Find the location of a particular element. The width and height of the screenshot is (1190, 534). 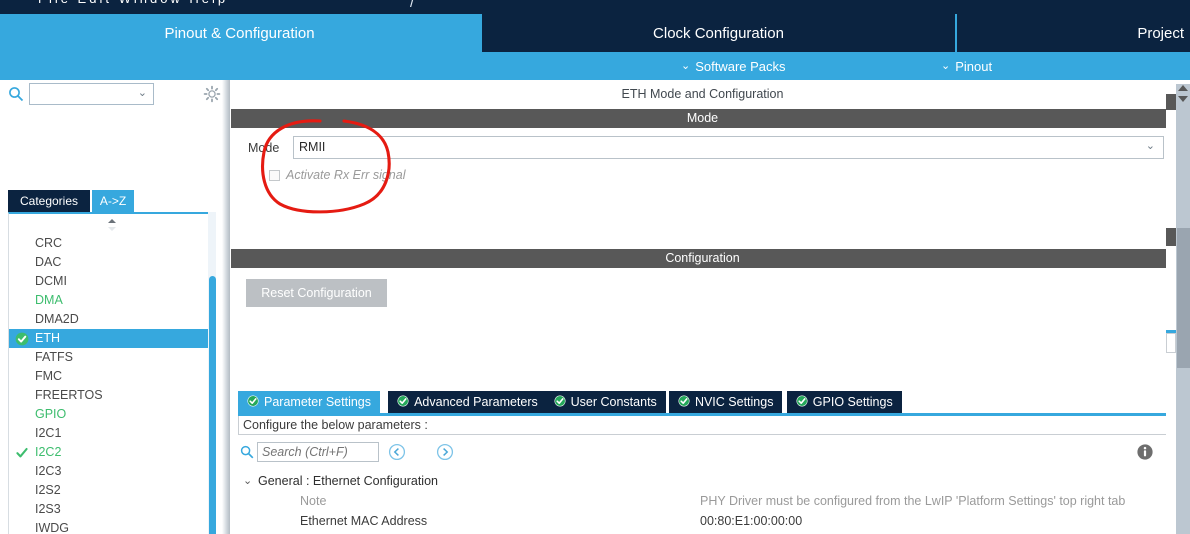

sidebar-splitter is located at coordinates (226, 307).